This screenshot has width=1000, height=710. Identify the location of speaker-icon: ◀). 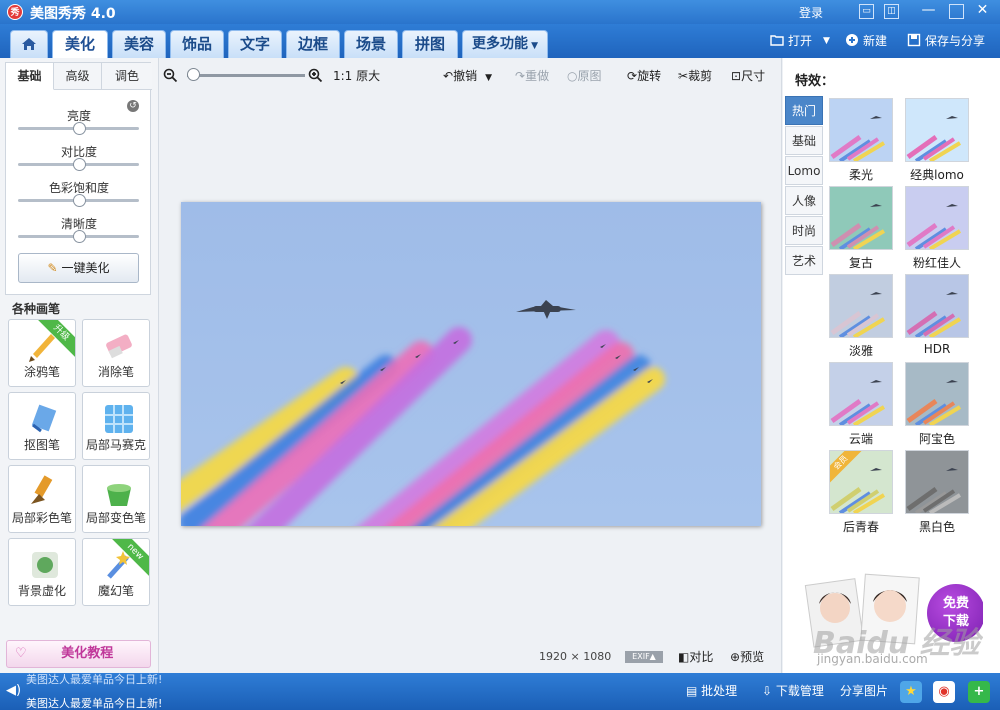
(13, 690).